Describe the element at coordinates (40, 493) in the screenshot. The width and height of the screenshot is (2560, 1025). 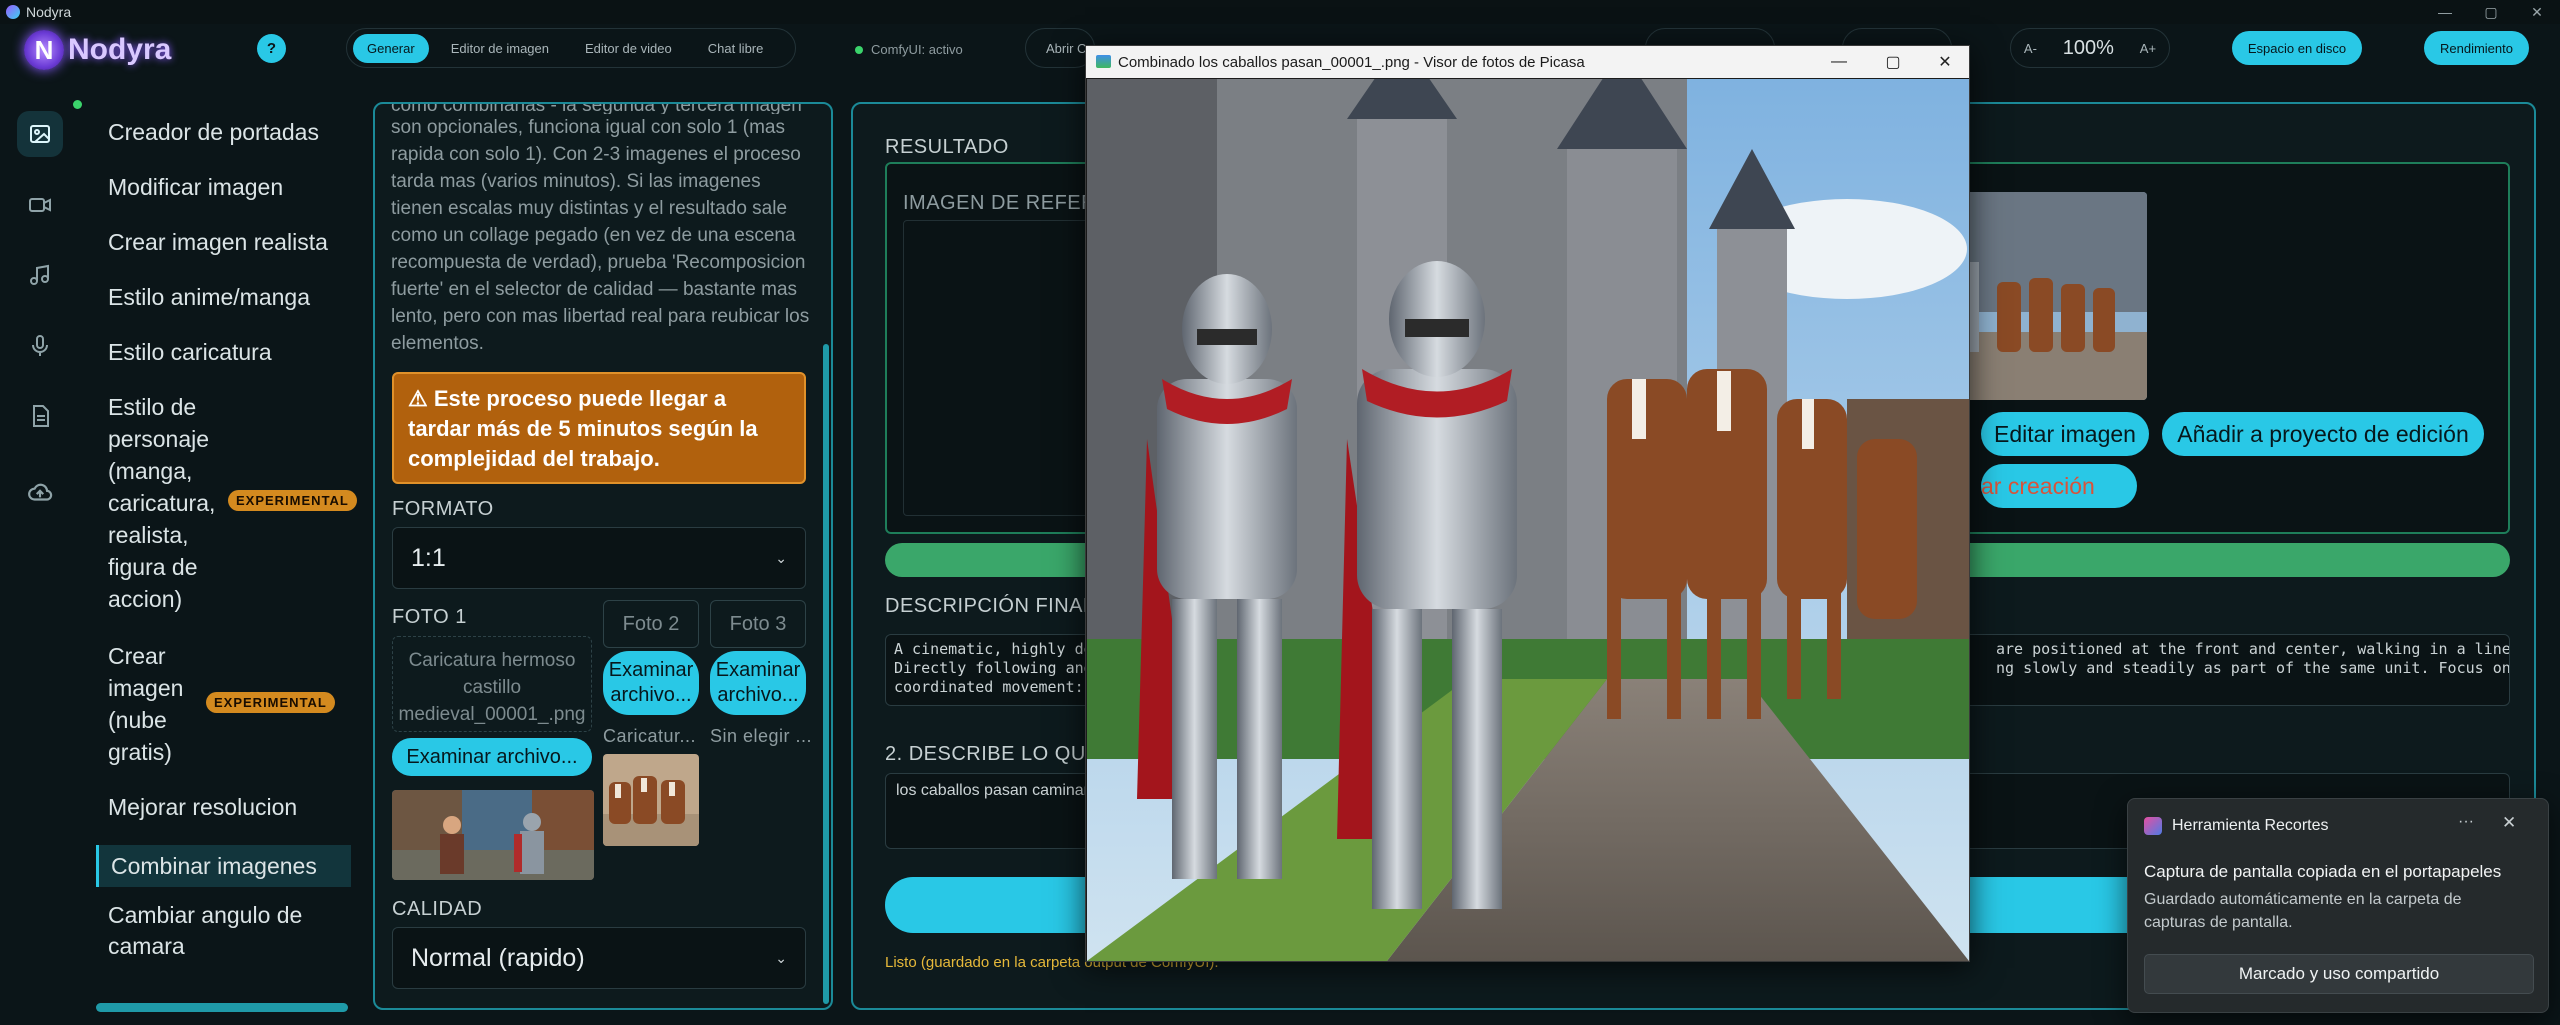
I see `cloud-upload-icon` at that location.